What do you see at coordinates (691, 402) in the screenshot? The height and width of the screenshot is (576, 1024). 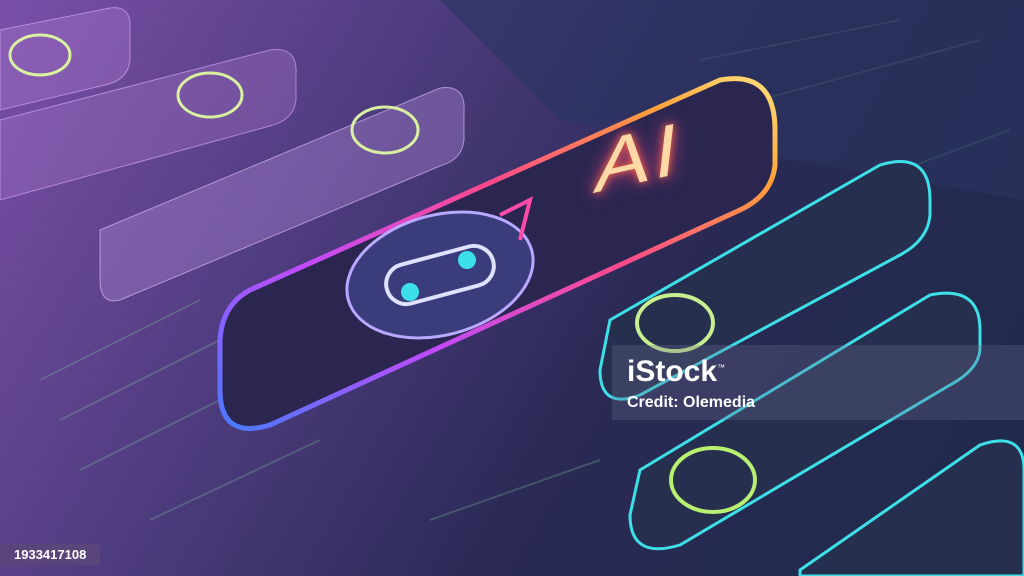 I see `watermark-credit: Credit: Olemedia` at bounding box center [691, 402].